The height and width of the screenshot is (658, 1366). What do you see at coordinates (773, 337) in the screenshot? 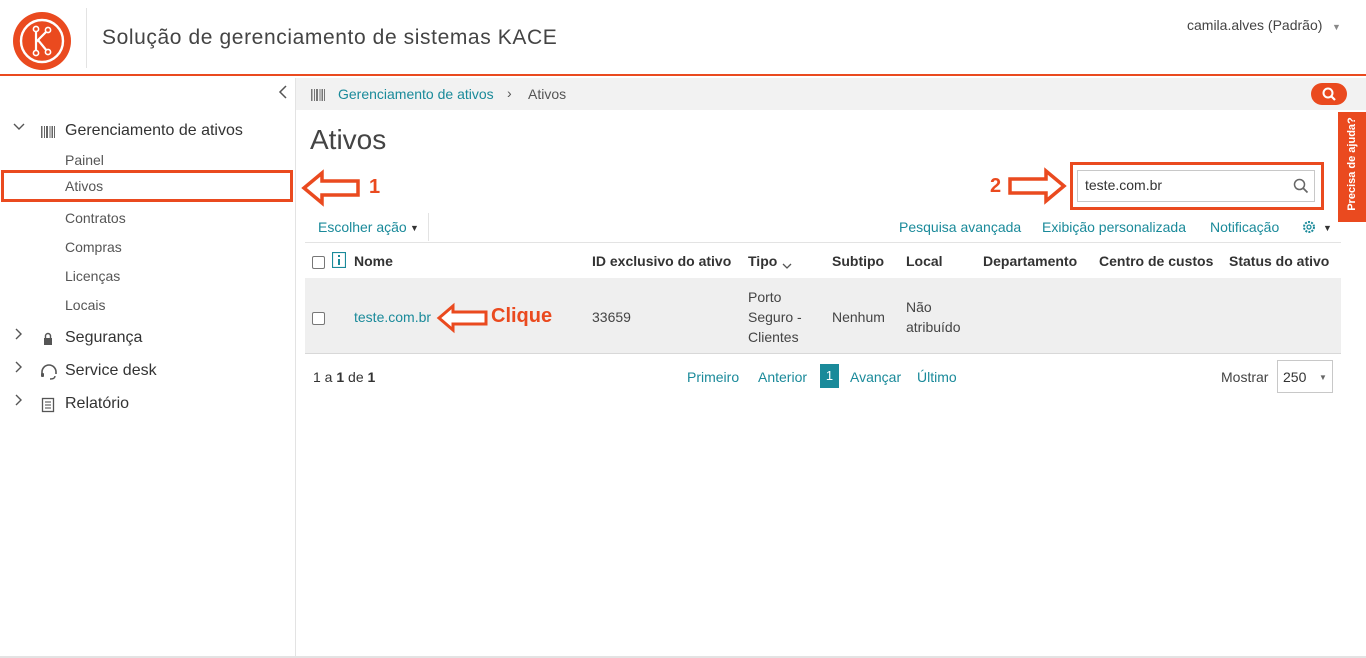
I see `type-cell-line: Clientes` at bounding box center [773, 337].